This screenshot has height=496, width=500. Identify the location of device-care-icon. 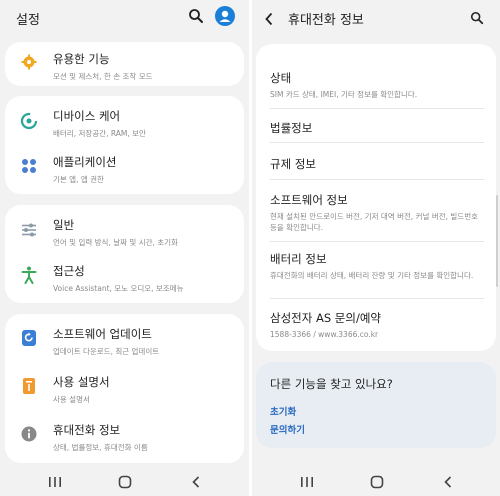
(29, 121).